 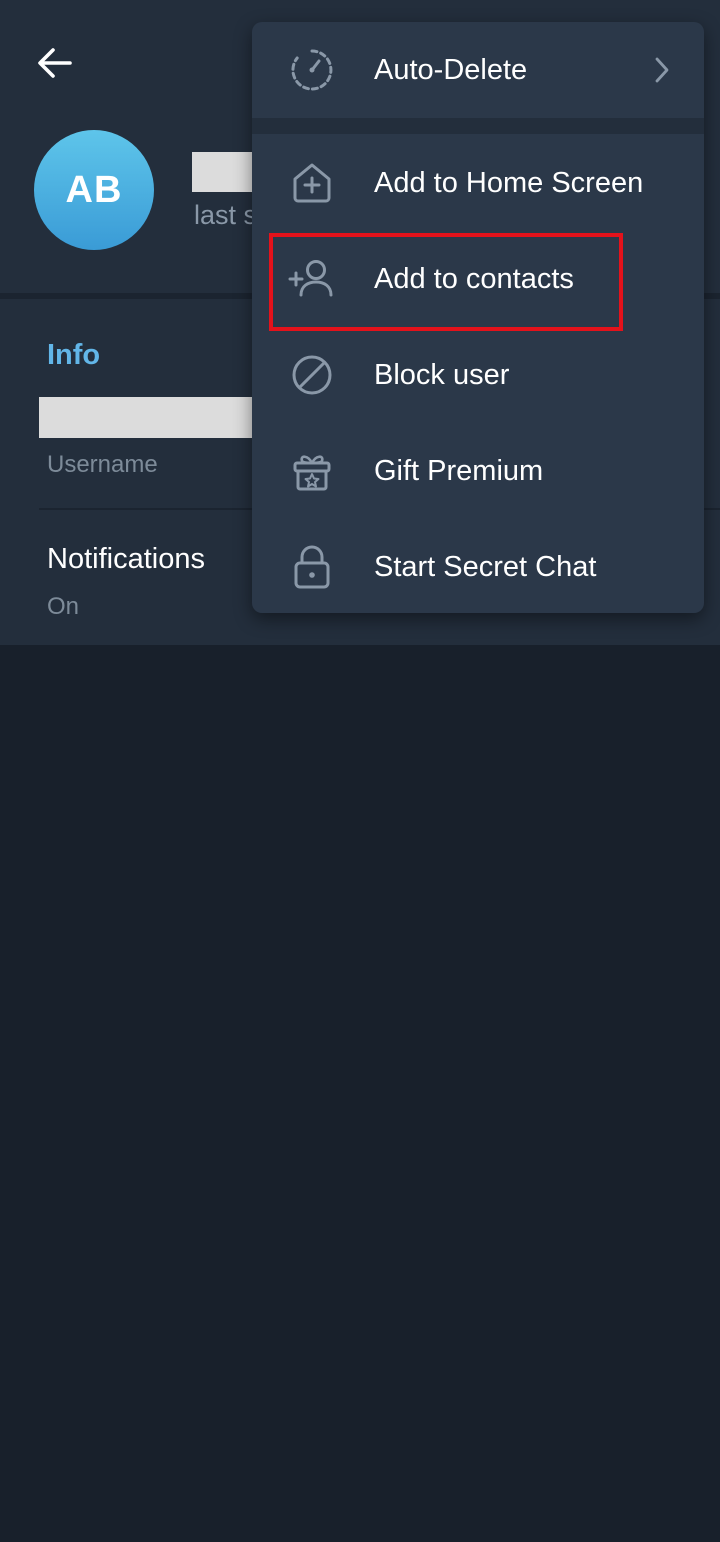 I want to click on menu-item-add-to-home-screen: Add to Home Screen, so click(x=478, y=183).